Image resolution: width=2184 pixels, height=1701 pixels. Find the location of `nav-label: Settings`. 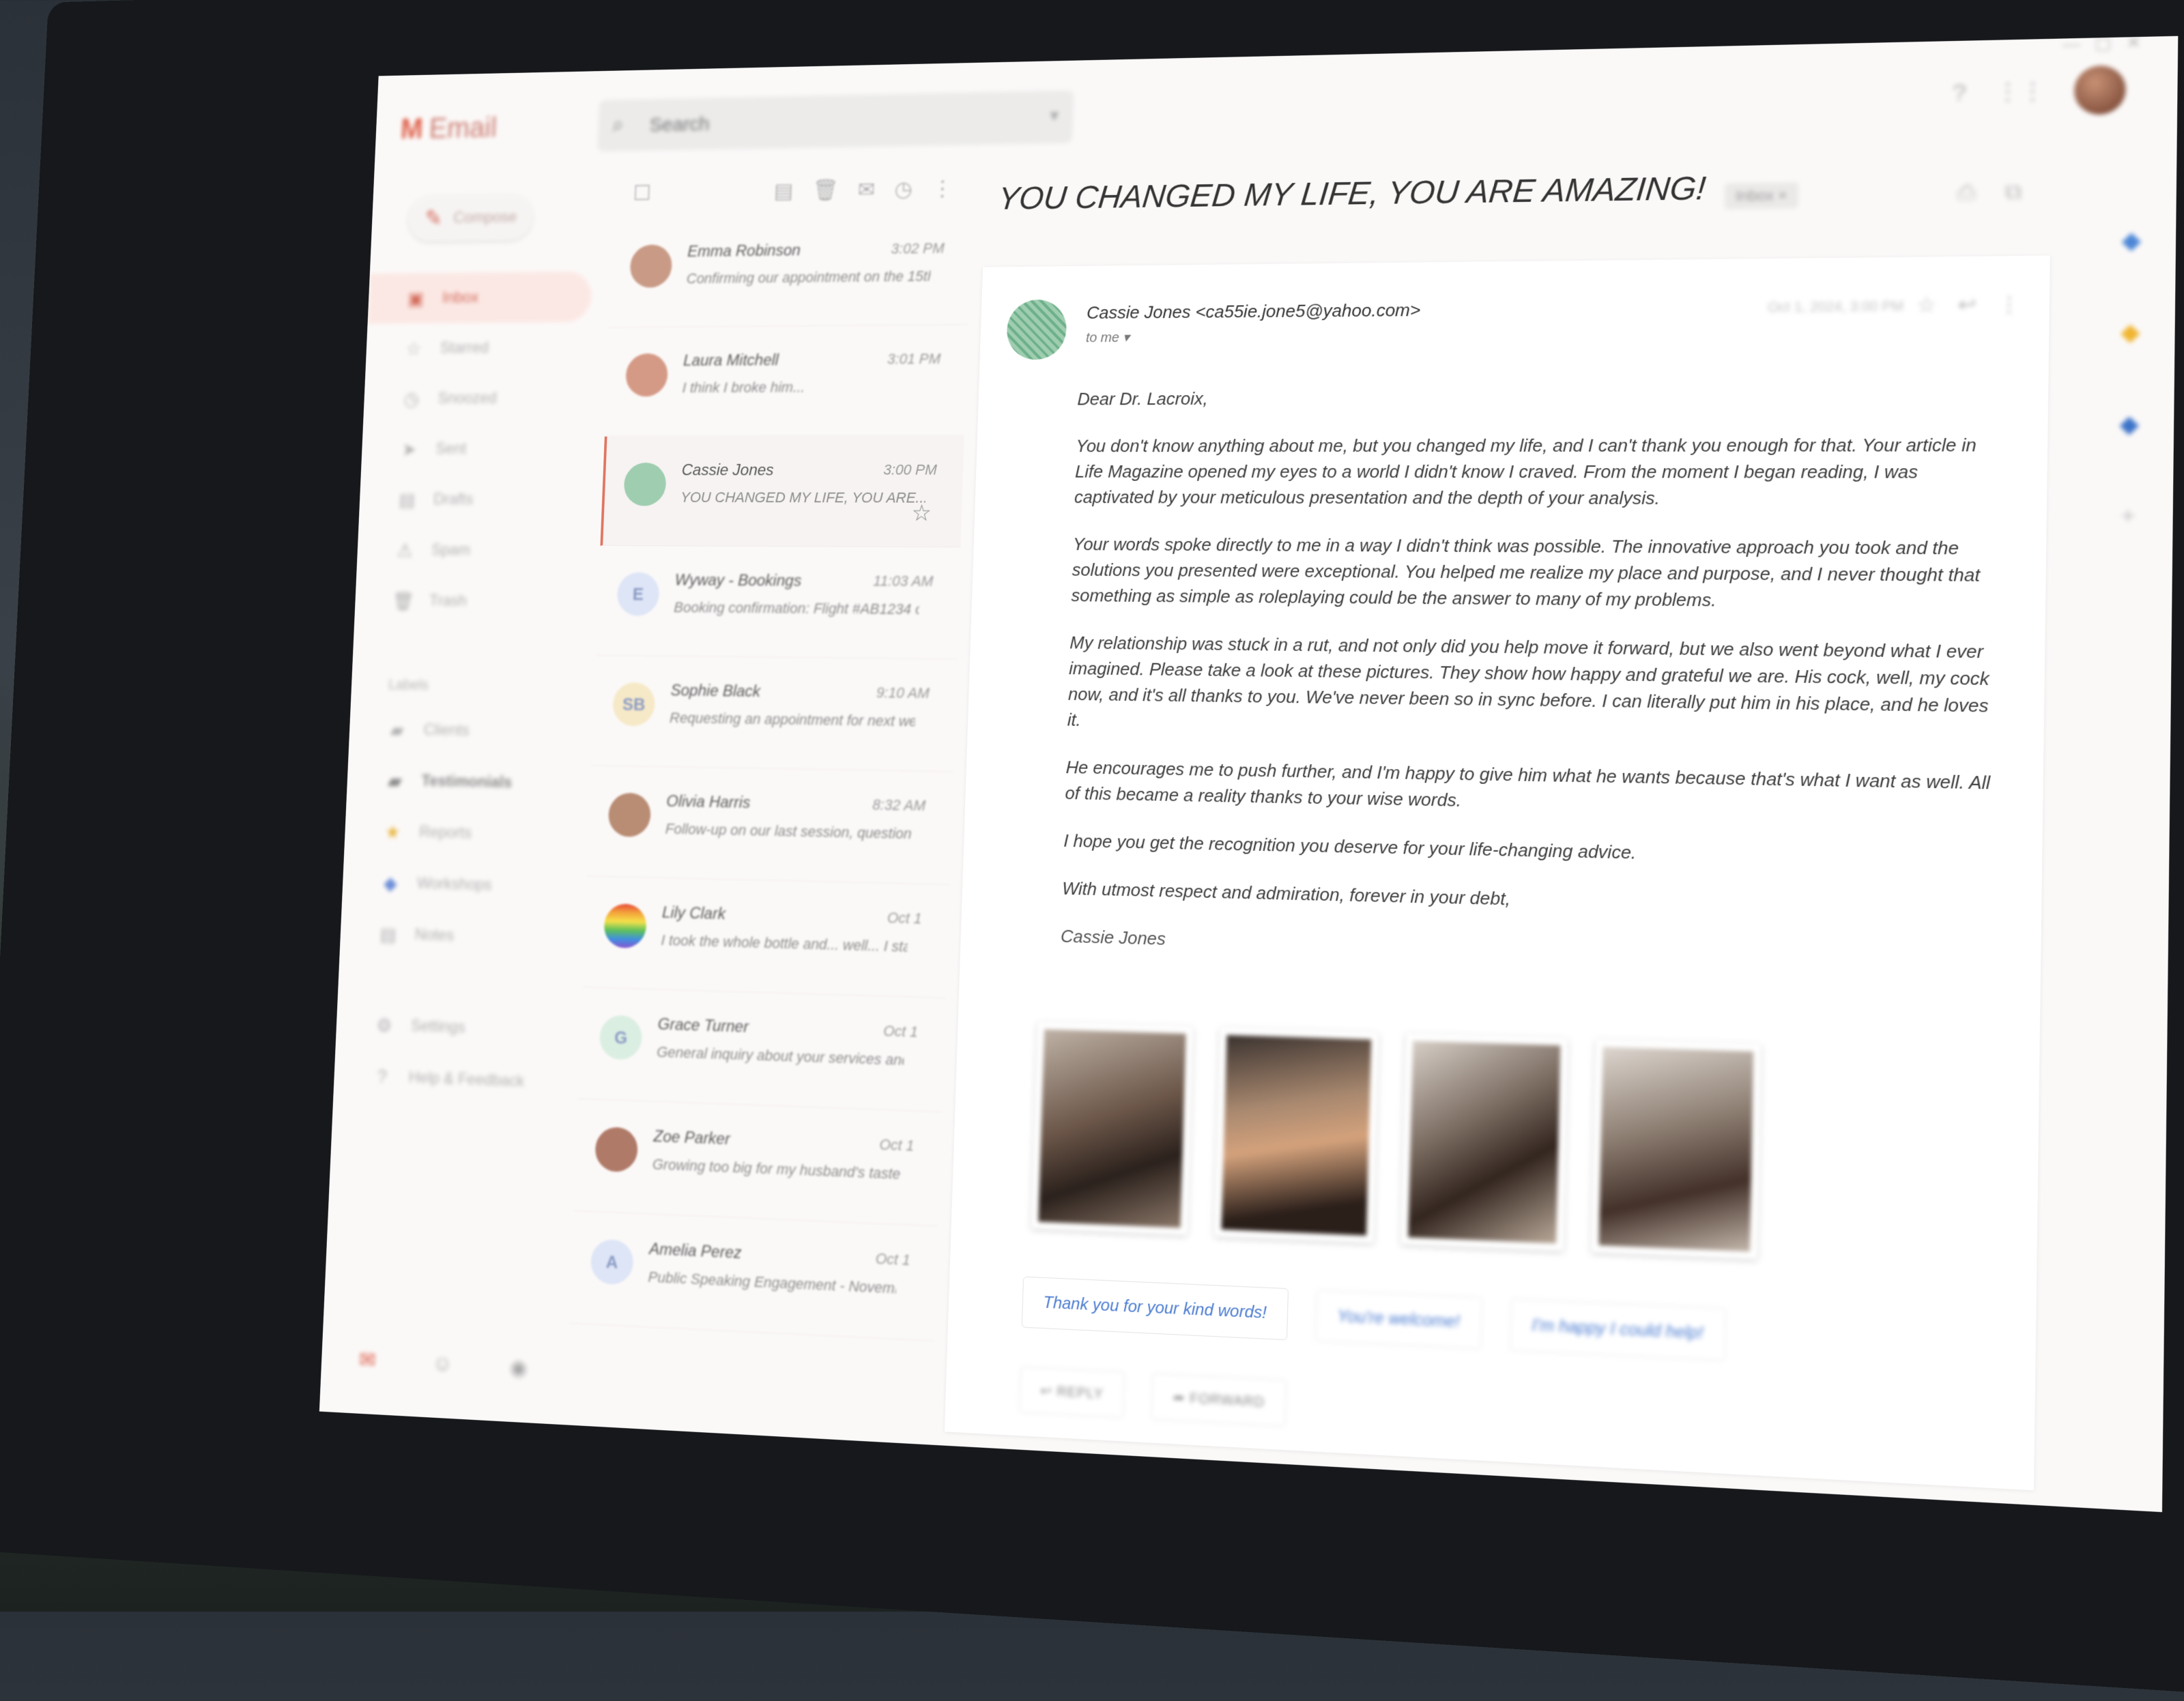

nav-label: Settings is located at coordinates (438, 1026).